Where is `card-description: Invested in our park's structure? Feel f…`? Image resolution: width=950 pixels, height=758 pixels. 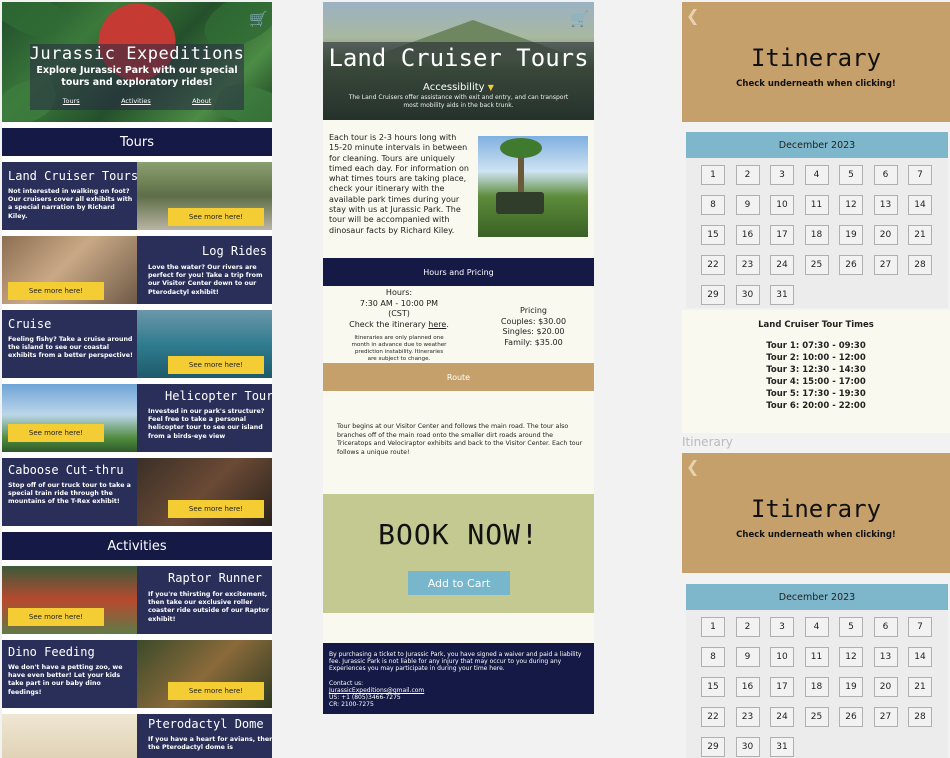
card-description: Invested in our park's structure? Feel f… is located at coordinates (206, 424).